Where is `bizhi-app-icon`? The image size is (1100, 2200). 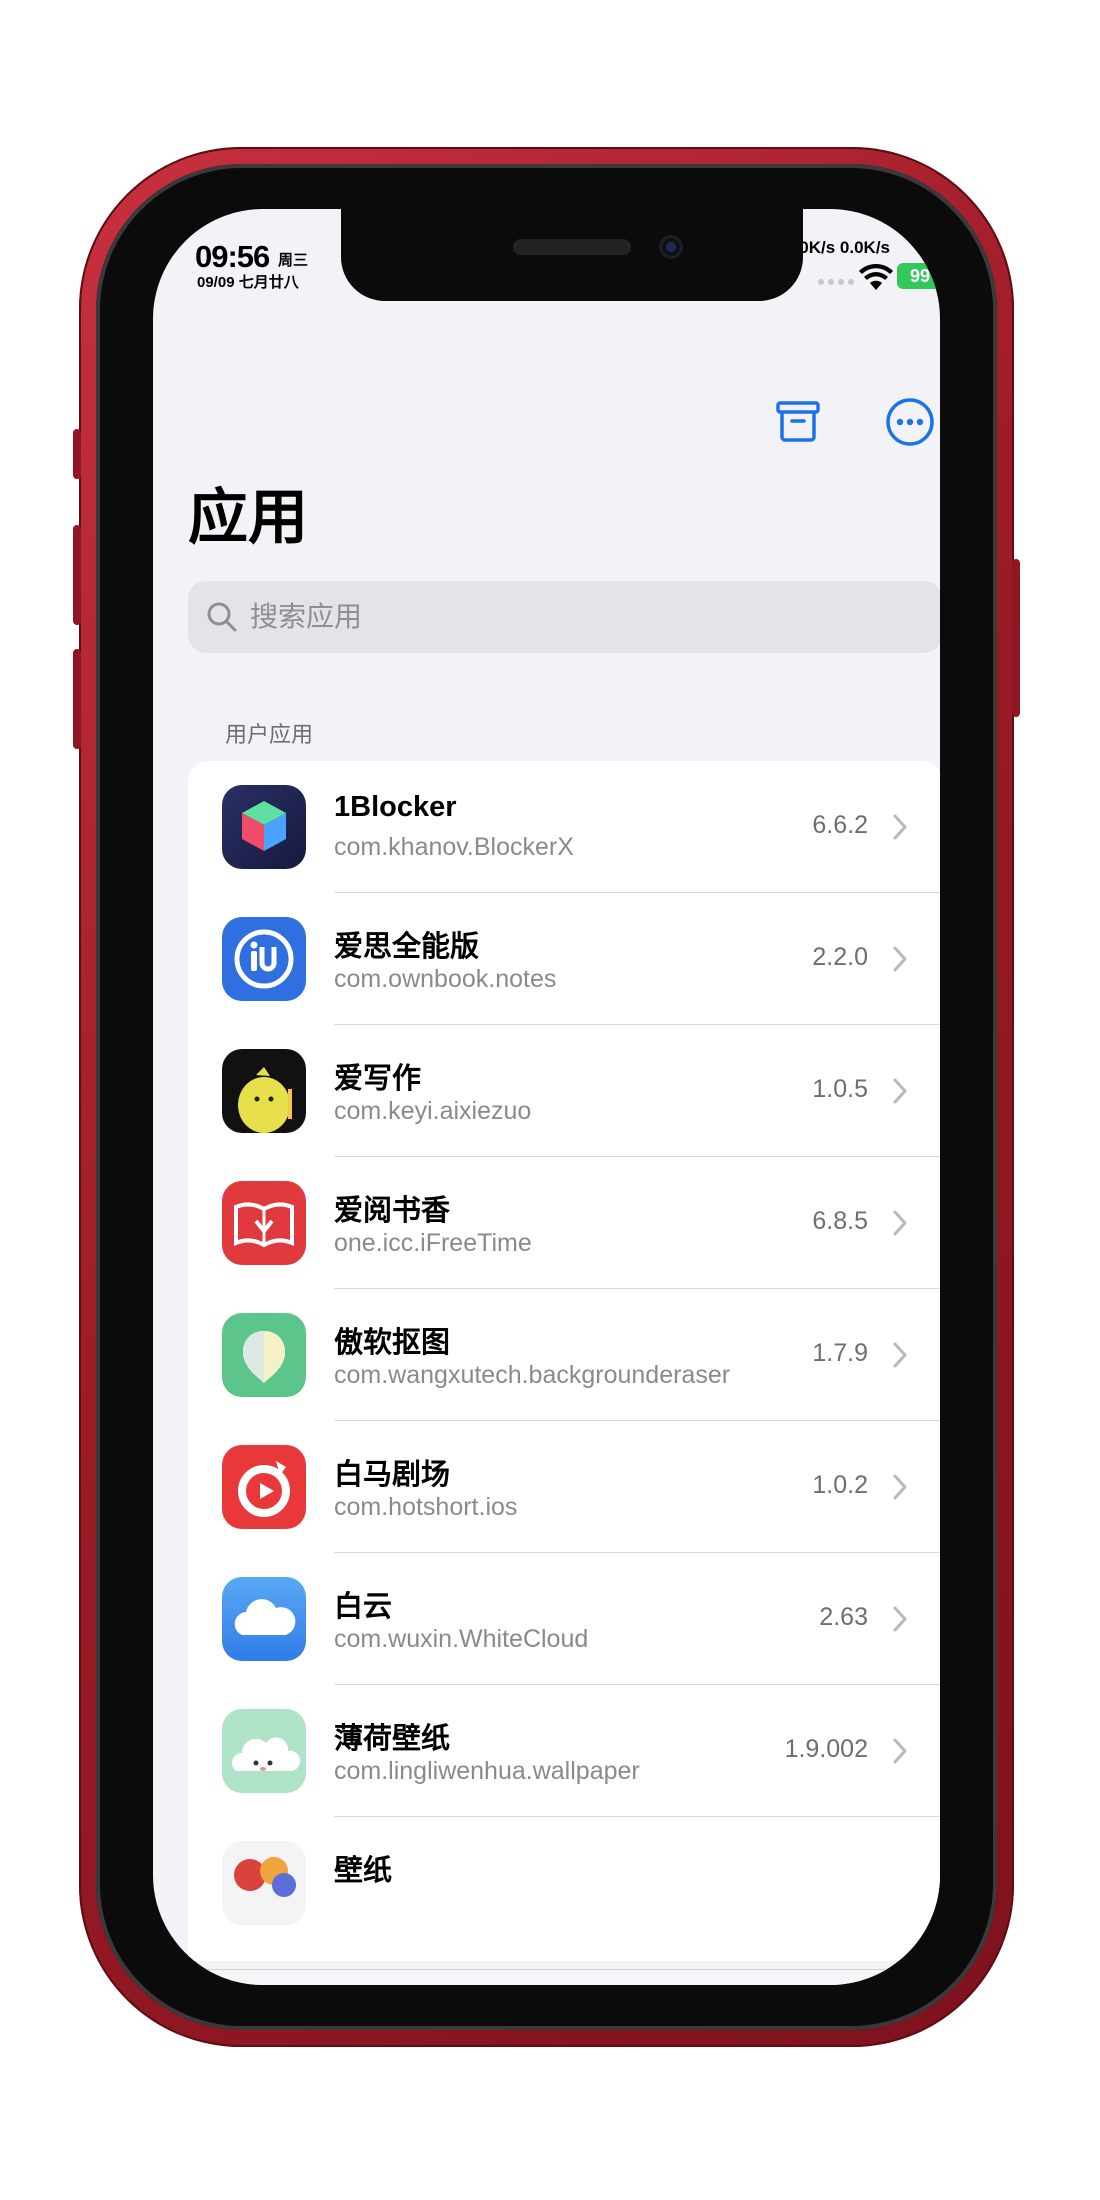
bizhi-app-icon is located at coordinates (264, 1883).